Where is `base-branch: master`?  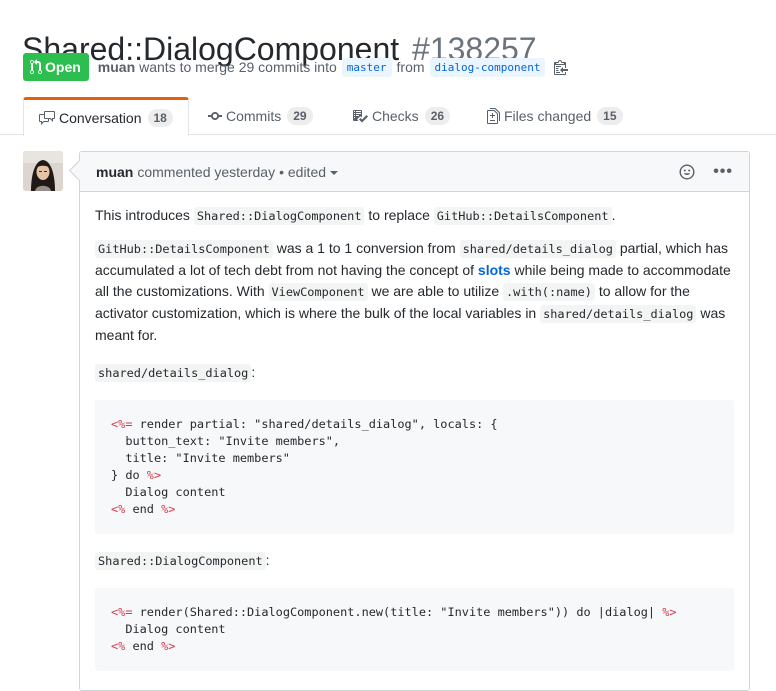
base-branch: master is located at coordinates (366, 67).